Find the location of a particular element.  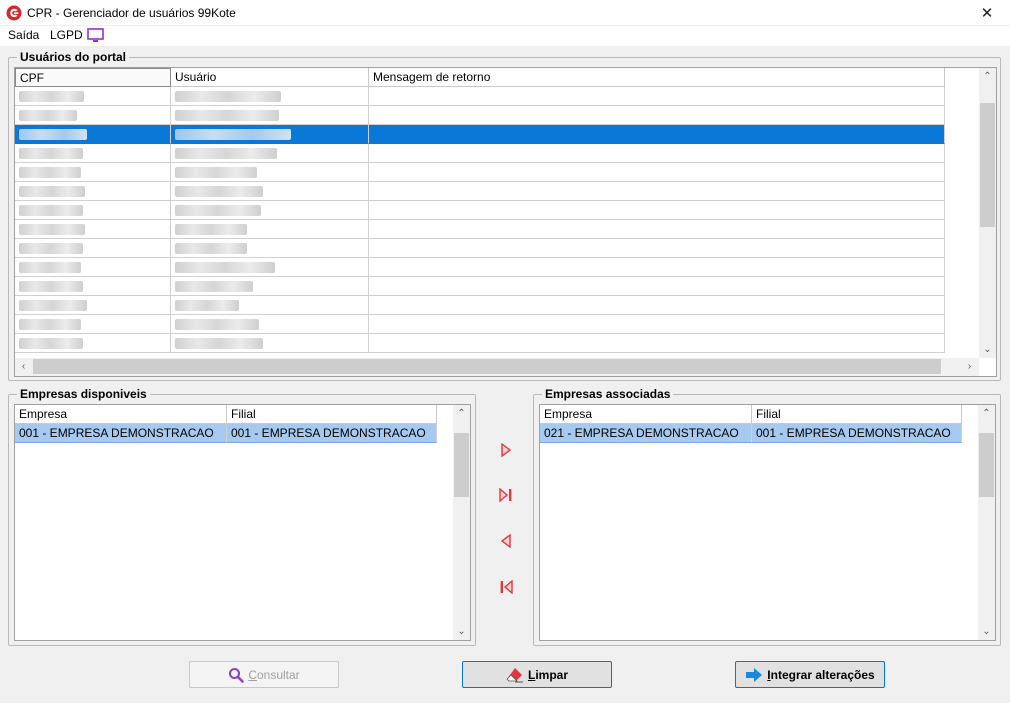

scroll-left-icon: ‹ is located at coordinates (23, 366).